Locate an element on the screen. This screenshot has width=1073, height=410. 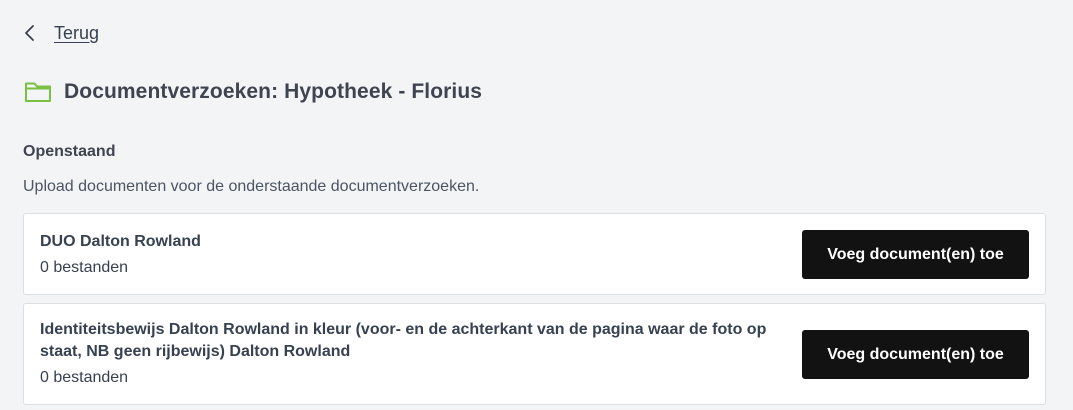
back-link: Terug is located at coordinates (61, 33).